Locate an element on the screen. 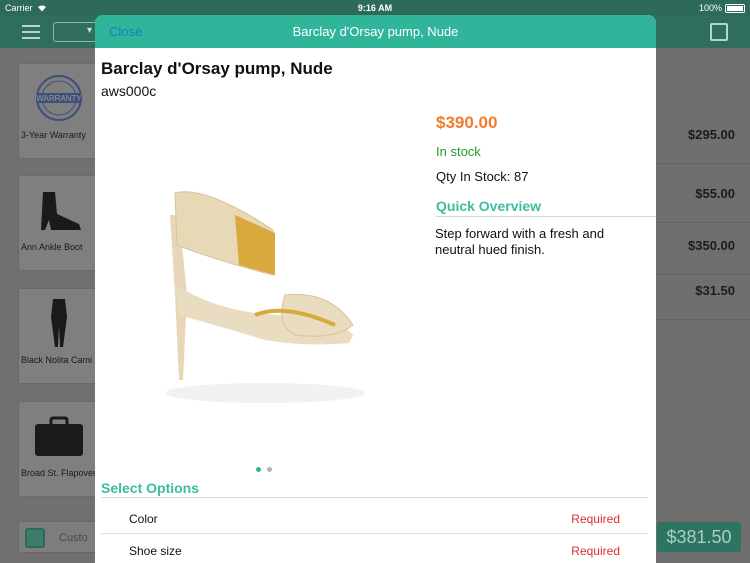 The image size is (750, 563). modal-title: Barclay d'Orsay pump, Nude is located at coordinates (375, 31).